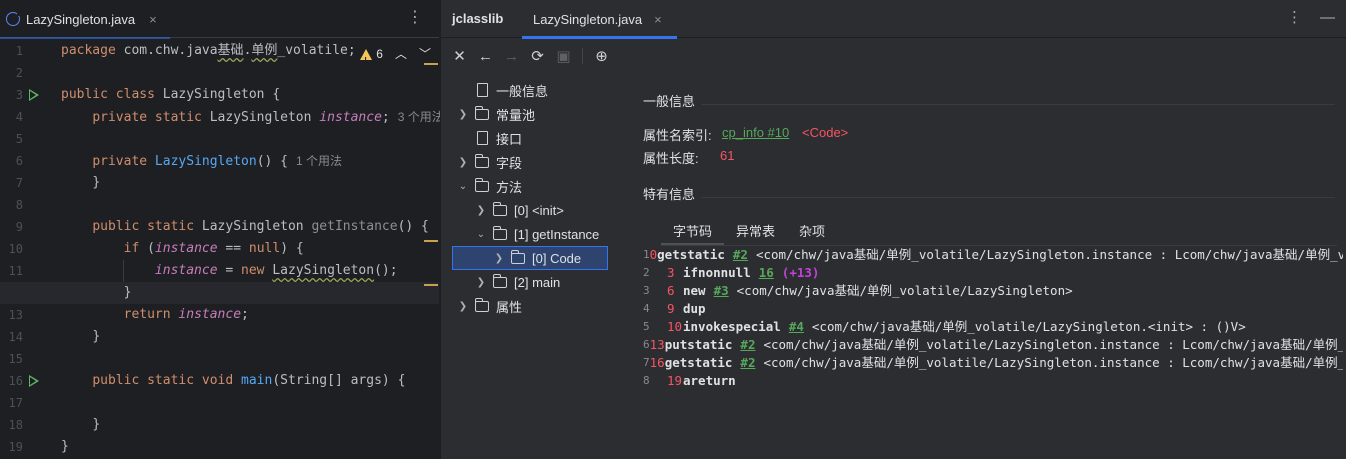 The height and width of the screenshot is (459, 1346). Describe the element at coordinates (731, 273) in the screenshot. I see `bytecode-row: 2 3 ifnonnull 16 (+13)` at that location.